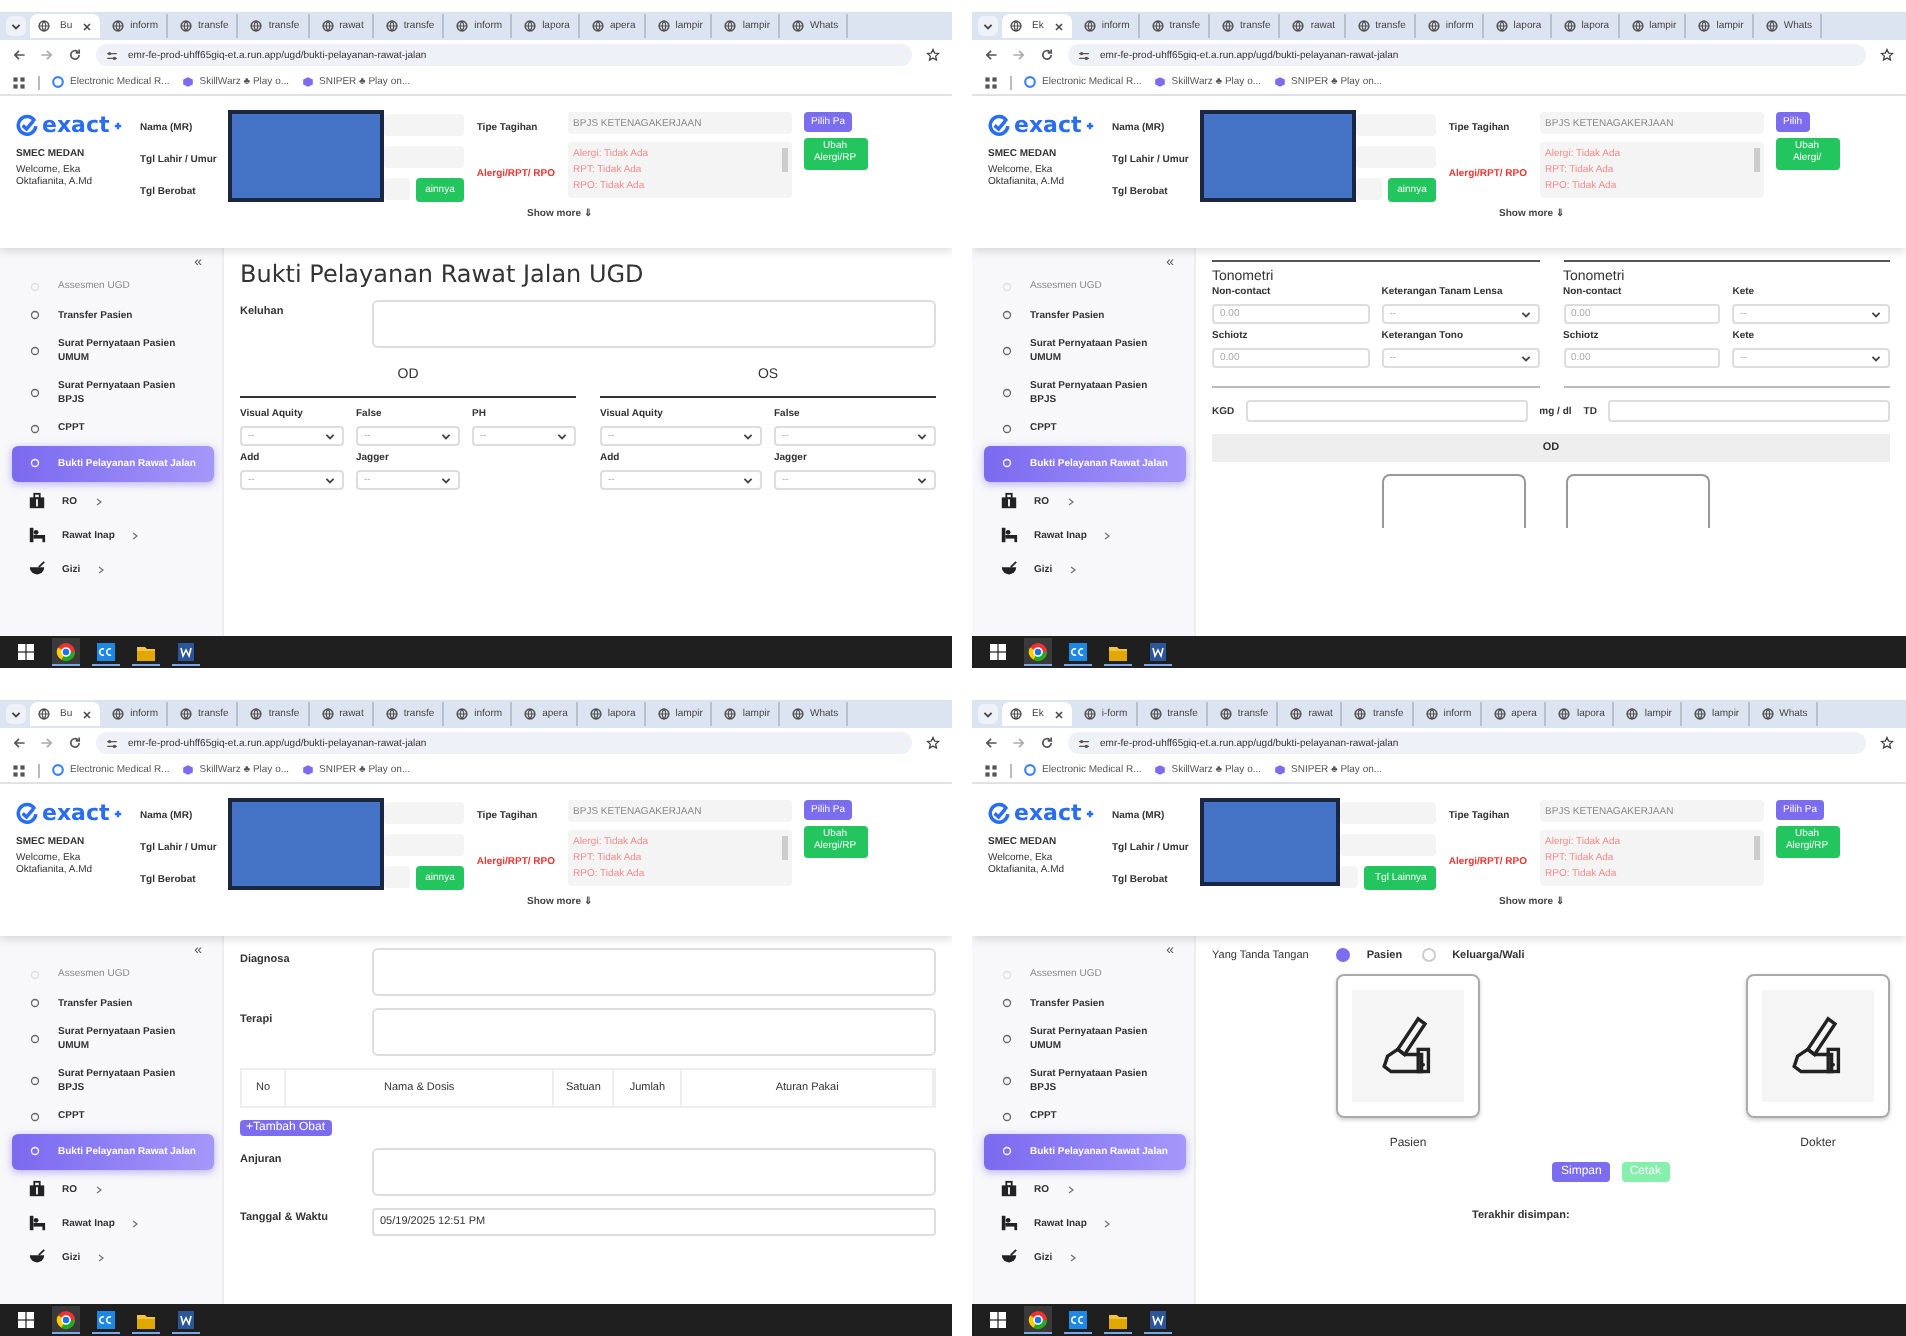  Describe the element at coordinates (1007, 1081) in the screenshot. I see `circle-icon` at that location.